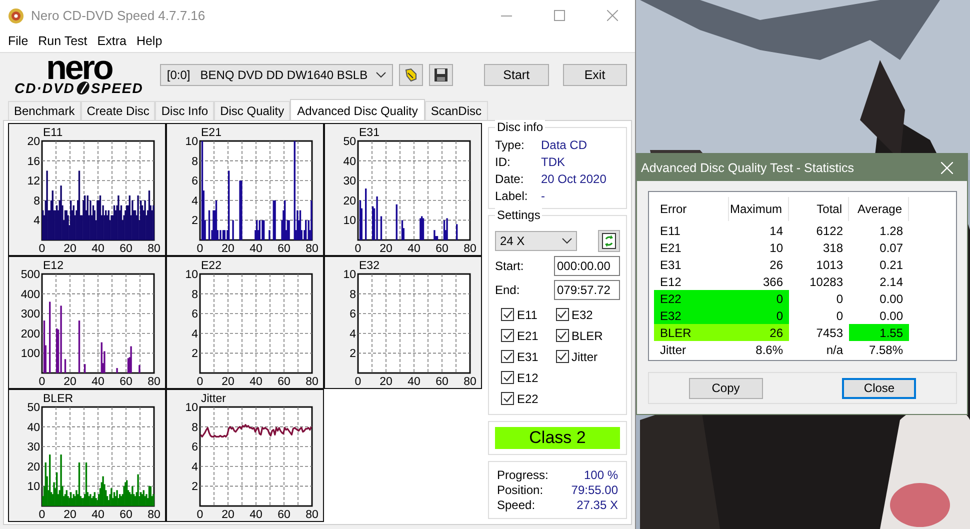 This screenshot has width=970, height=529. Describe the element at coordinates (149, 41) in the screenshot. I see `menu-item: Help` at that location.